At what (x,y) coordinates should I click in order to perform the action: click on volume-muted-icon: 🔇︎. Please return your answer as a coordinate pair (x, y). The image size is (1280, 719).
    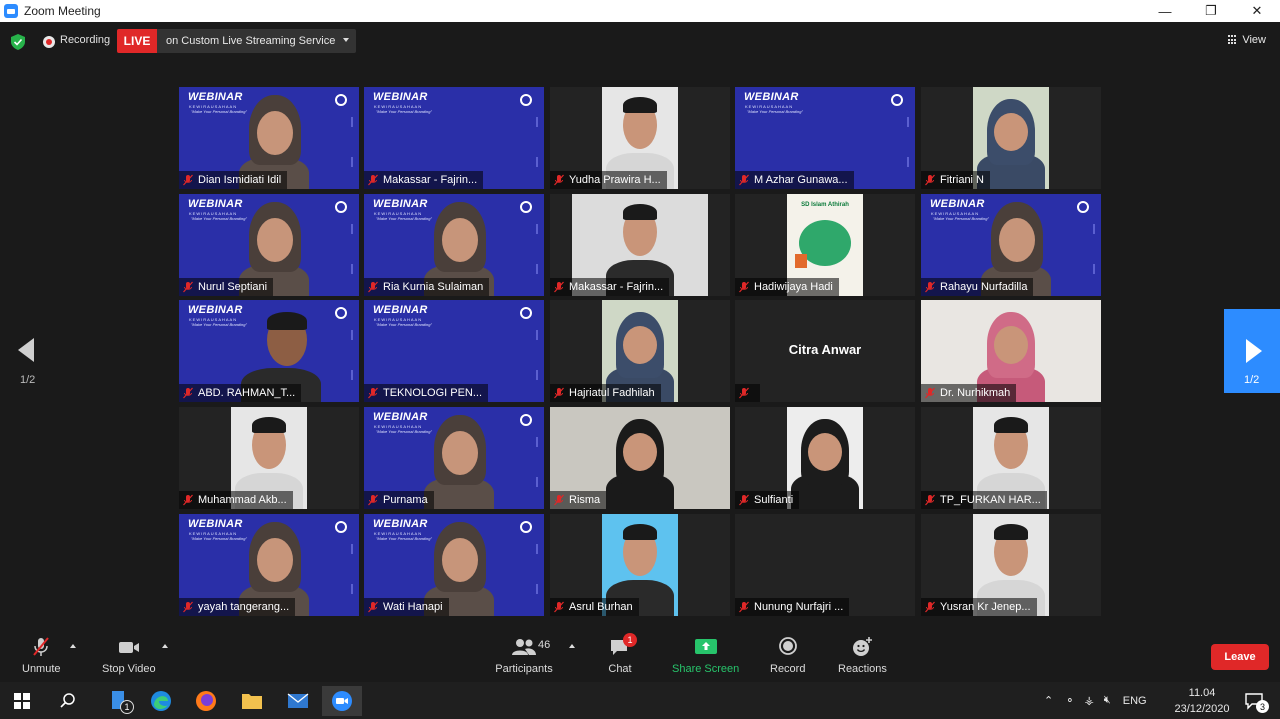
    Looking at the image, I should click on (1107, 700).